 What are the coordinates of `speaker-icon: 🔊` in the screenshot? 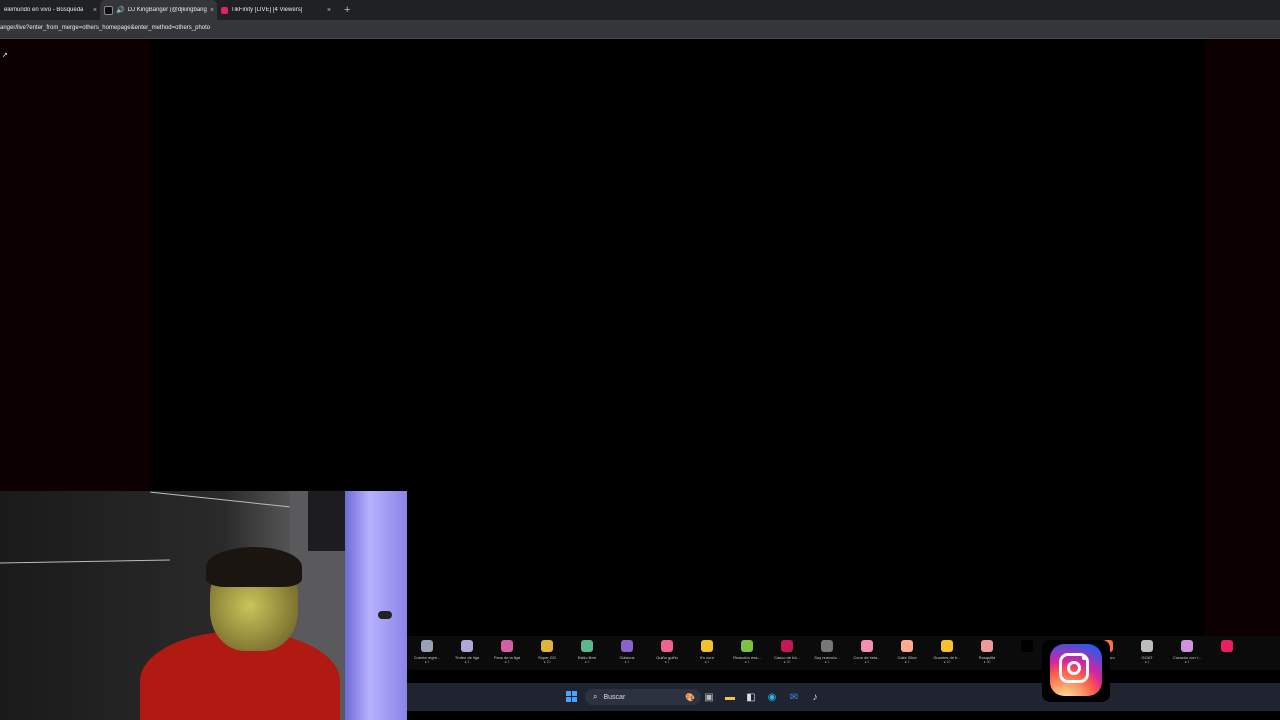 It's located at (120, 10).